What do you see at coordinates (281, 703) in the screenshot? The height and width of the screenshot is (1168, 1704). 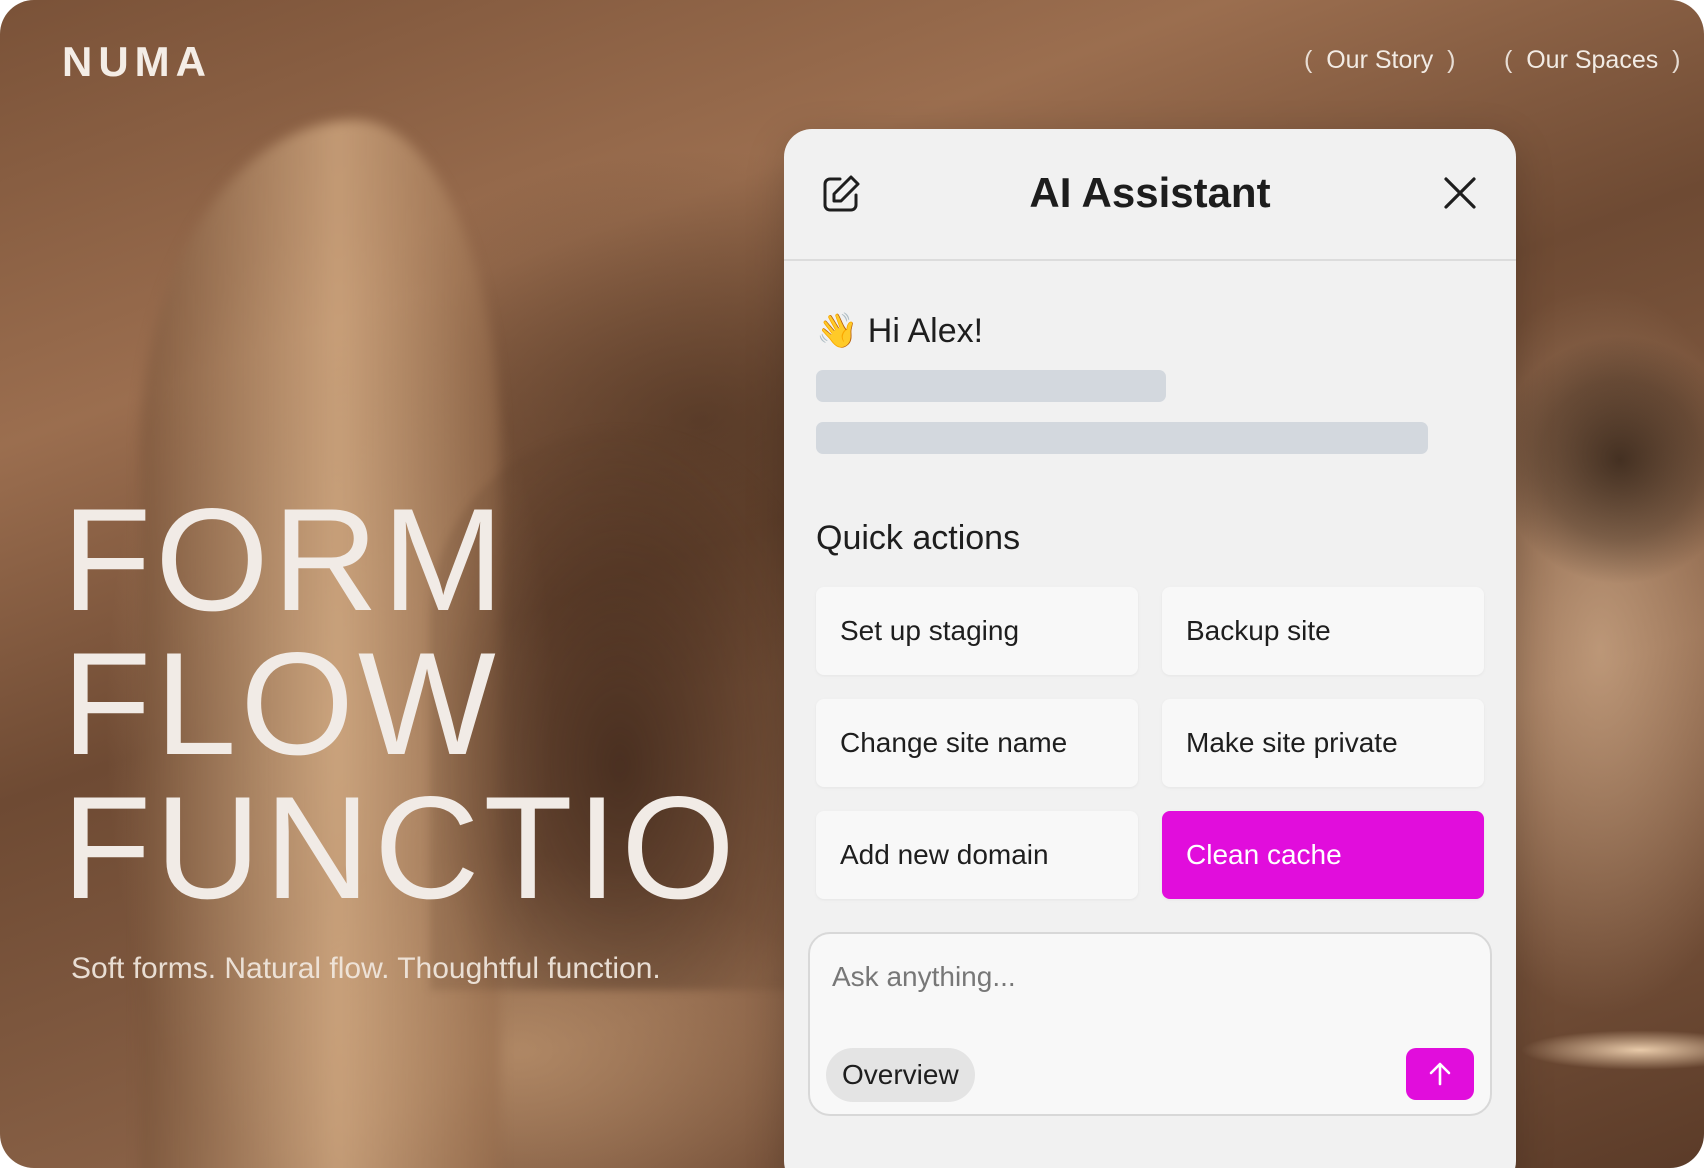 I see `hero-line: FLOW` at bounding box center [281, 703].